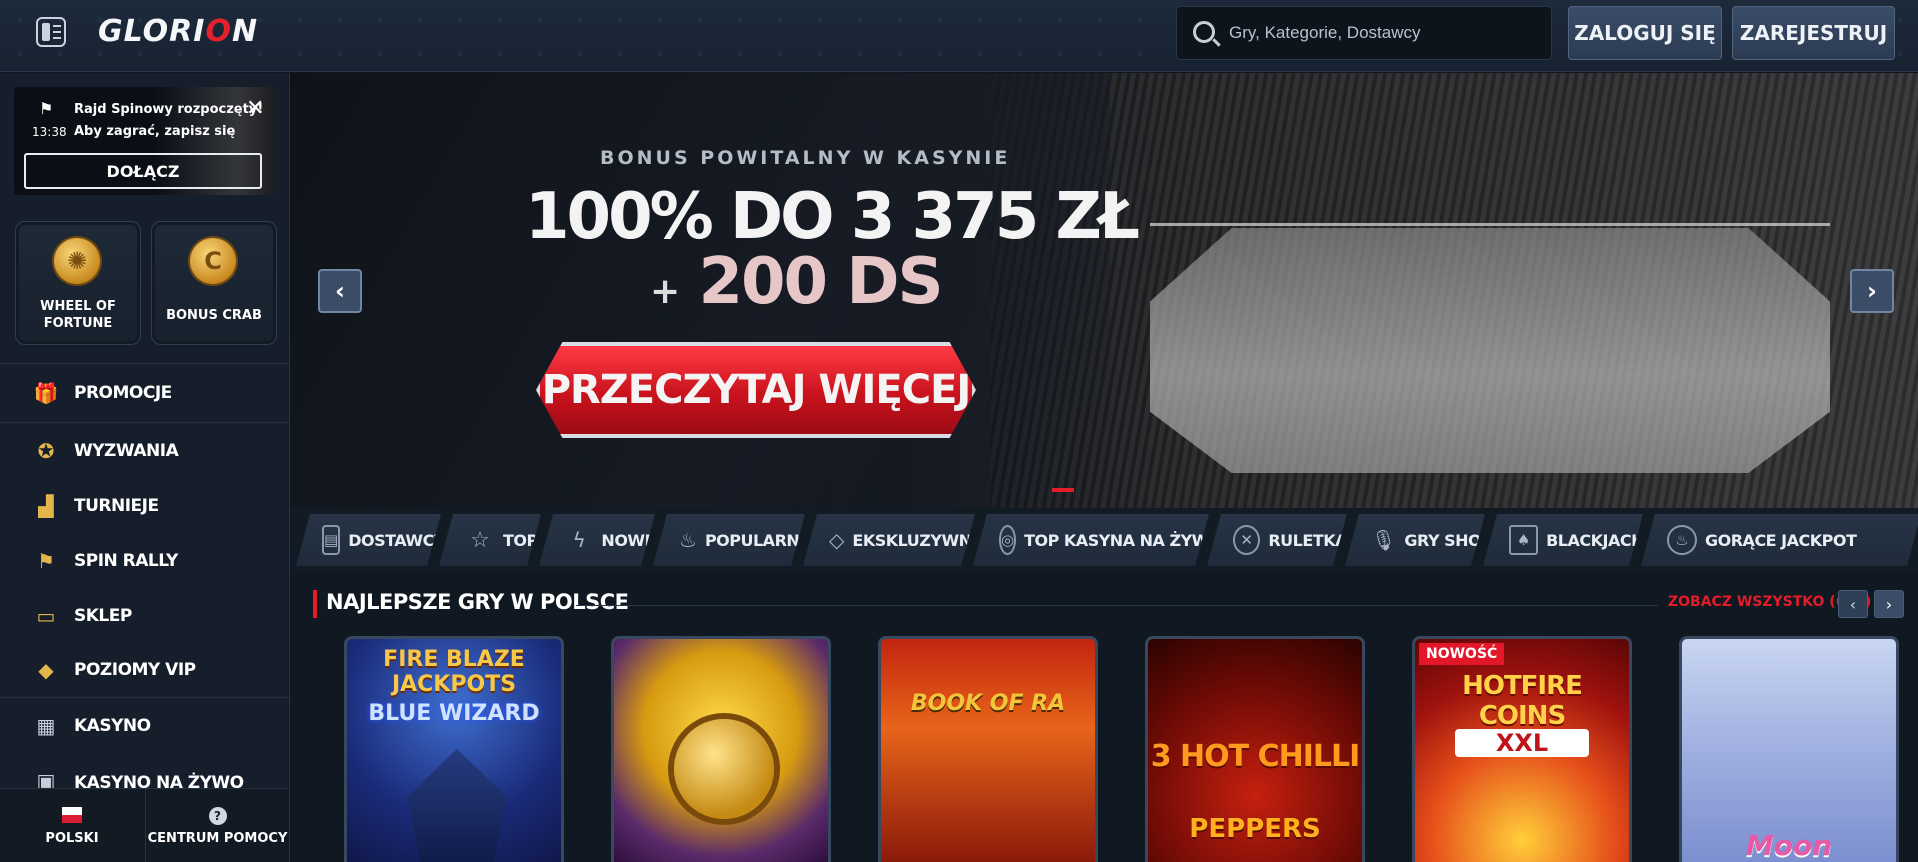 This screenshot has height=862, width=1918. I want to click on tab-popular: ♨ POPULARNE, so click(729, 540).